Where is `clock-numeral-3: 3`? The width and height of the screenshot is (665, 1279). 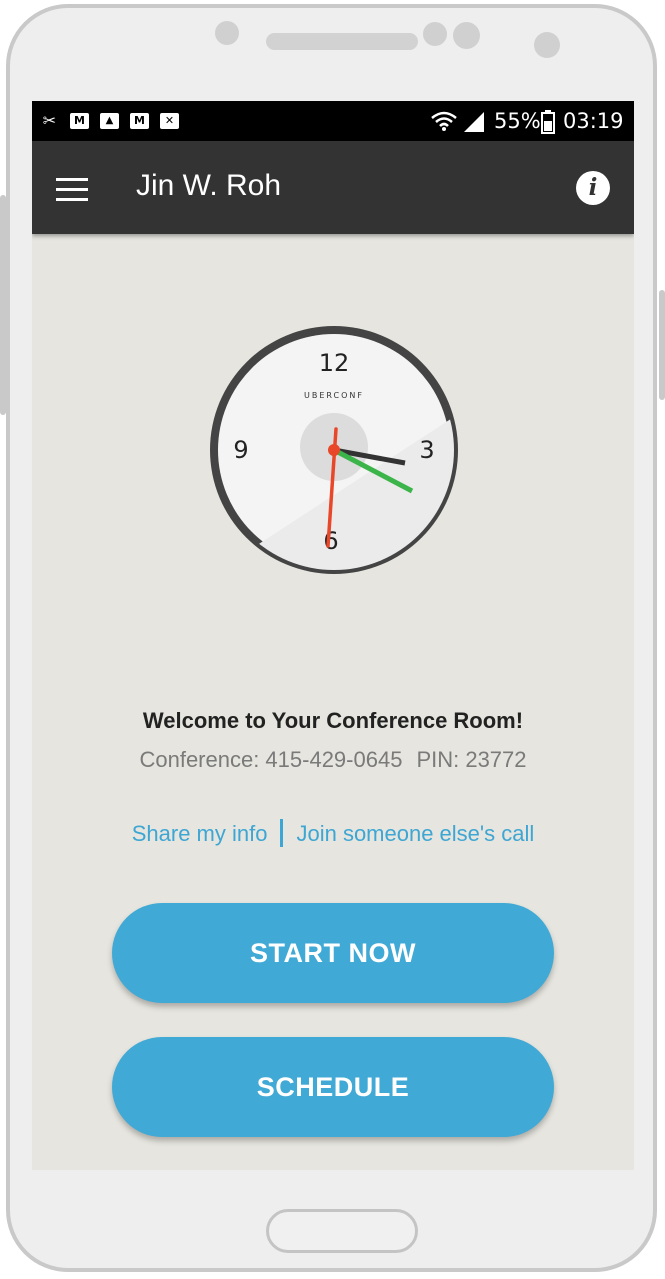 clock-numeral-3: 3 is located at coordinates (426, 450).